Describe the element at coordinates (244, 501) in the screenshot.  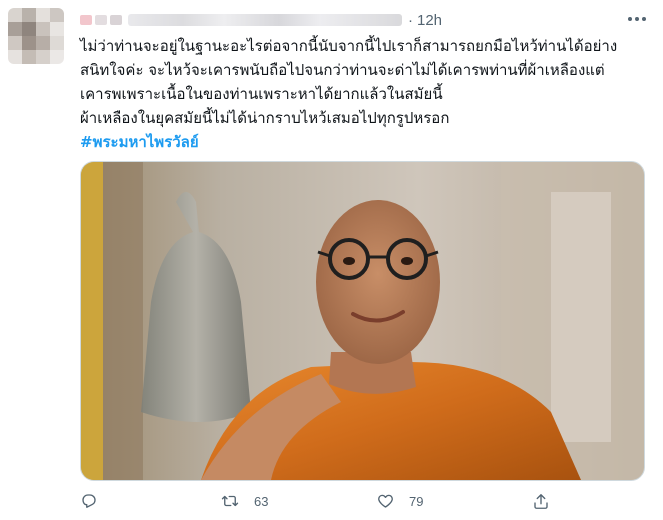
I see `retweet-button: 63` at that location.